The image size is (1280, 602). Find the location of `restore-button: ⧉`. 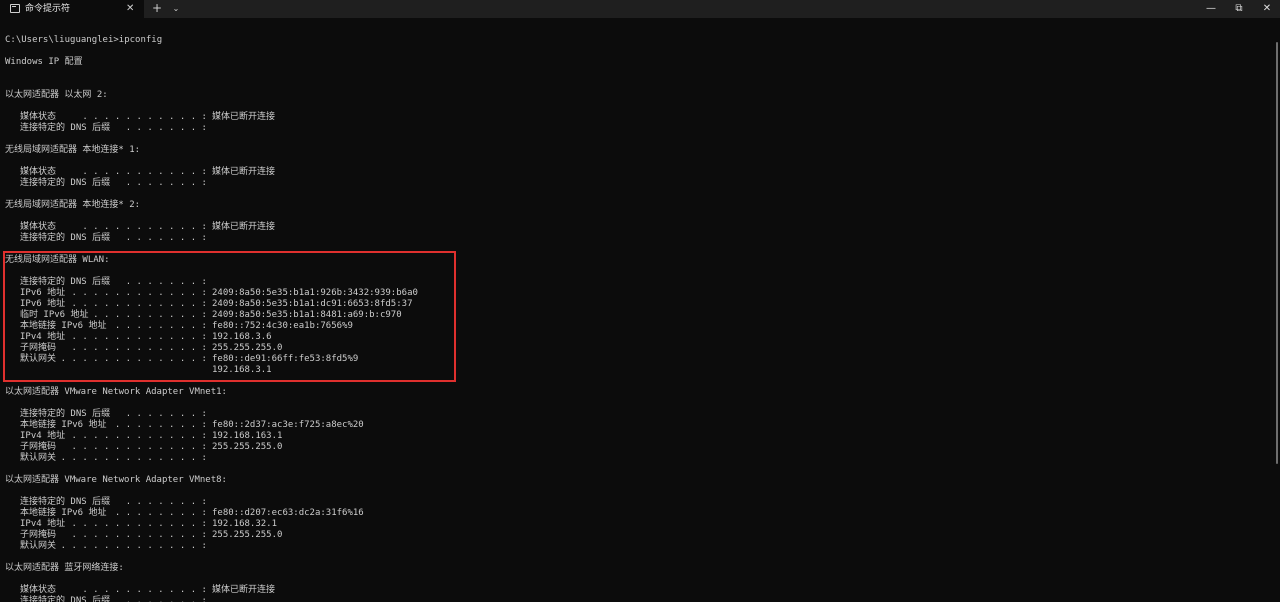

restore-button: ⧉ is located at coordinates (1239, 9).